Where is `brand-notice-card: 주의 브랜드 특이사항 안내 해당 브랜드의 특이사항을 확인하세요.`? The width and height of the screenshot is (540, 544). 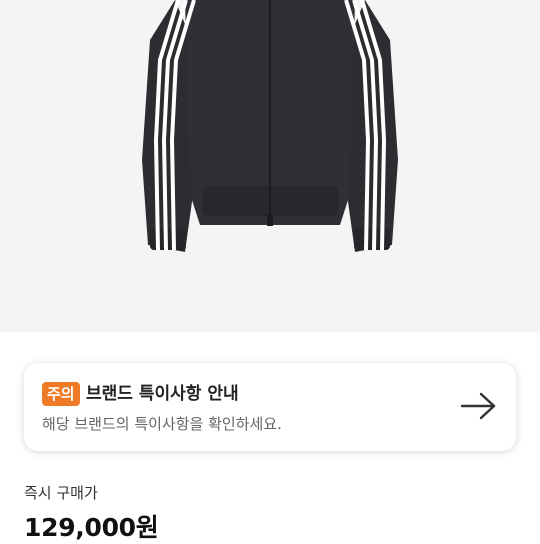
brand-notice-card: 주의 브랜드 특이사항 안내 해당 브랜드의 특이사항을 확인하세요. is located at coordinates (270, 407).